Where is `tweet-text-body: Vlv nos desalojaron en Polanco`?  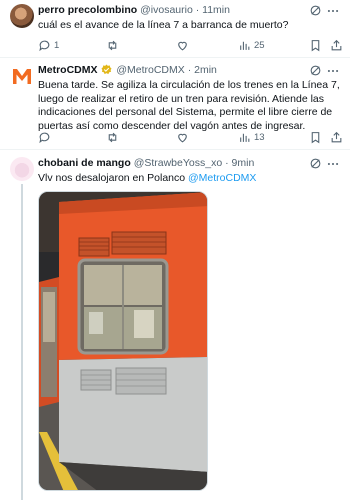 tweet-text-body: Vlv nos desalojaron en Polanco is located at coordinates (113, 178).